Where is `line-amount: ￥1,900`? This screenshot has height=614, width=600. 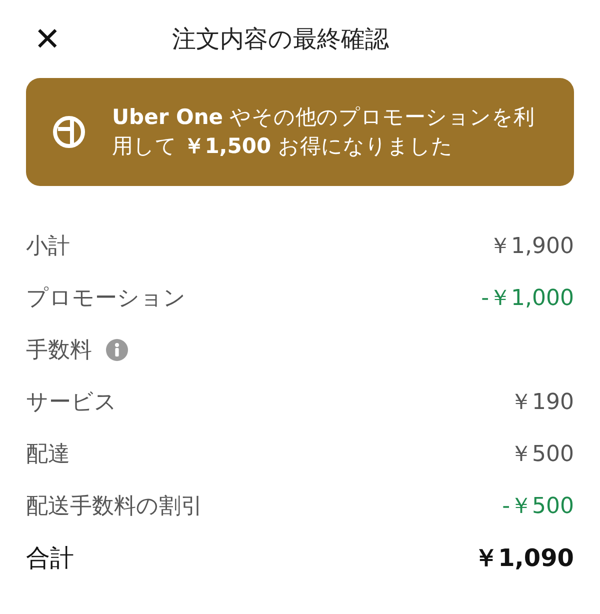 line-amount: ￥1,900 is located at coordinates (531, 247).